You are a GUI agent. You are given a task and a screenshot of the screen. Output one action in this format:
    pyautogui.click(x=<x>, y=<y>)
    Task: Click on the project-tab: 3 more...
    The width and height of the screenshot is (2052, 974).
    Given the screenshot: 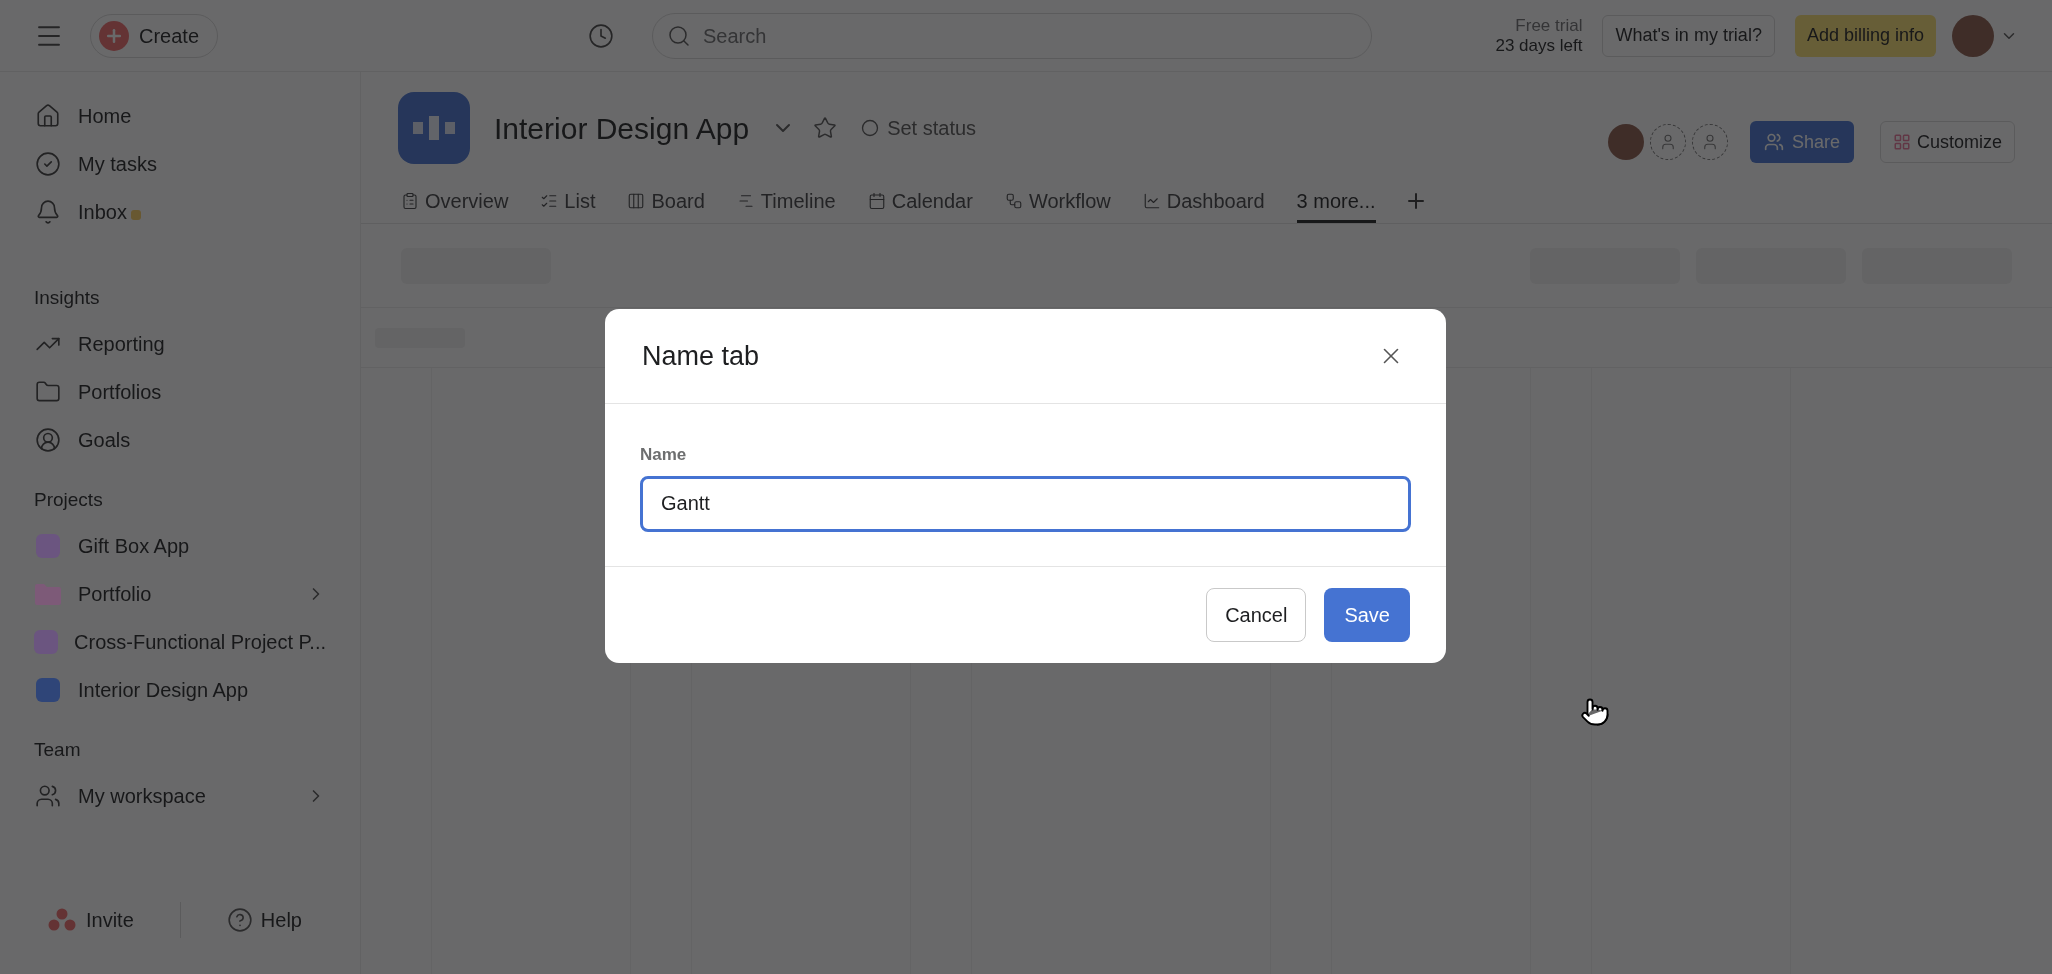 What is the action you would take?
    pyautogui.click(x=1336, y=202)
    